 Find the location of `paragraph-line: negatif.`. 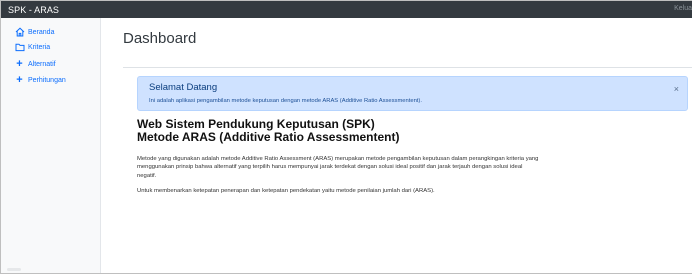

paragraph-line: negatif. is located at coordinates (147, 175).